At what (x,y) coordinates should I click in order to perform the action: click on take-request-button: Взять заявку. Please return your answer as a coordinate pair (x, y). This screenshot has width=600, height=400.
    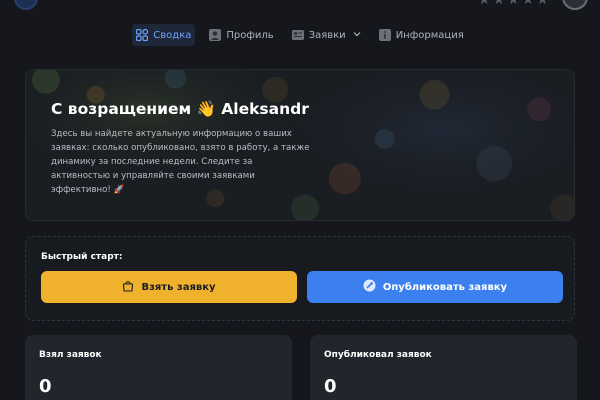
    Looking at the image, I should click on (169, 287).